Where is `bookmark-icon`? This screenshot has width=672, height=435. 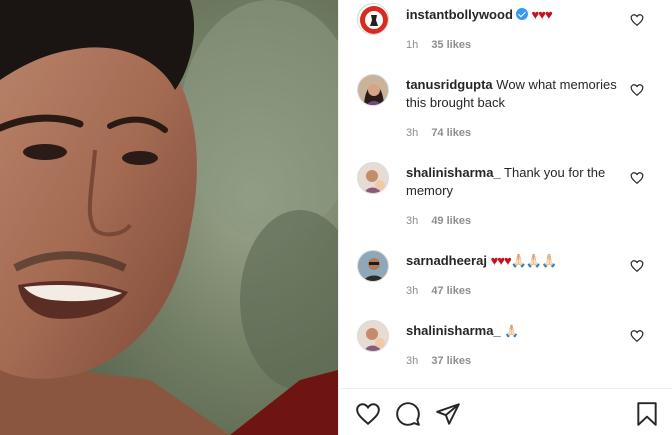
bookmark-icon is located at coordinates (647, 414).